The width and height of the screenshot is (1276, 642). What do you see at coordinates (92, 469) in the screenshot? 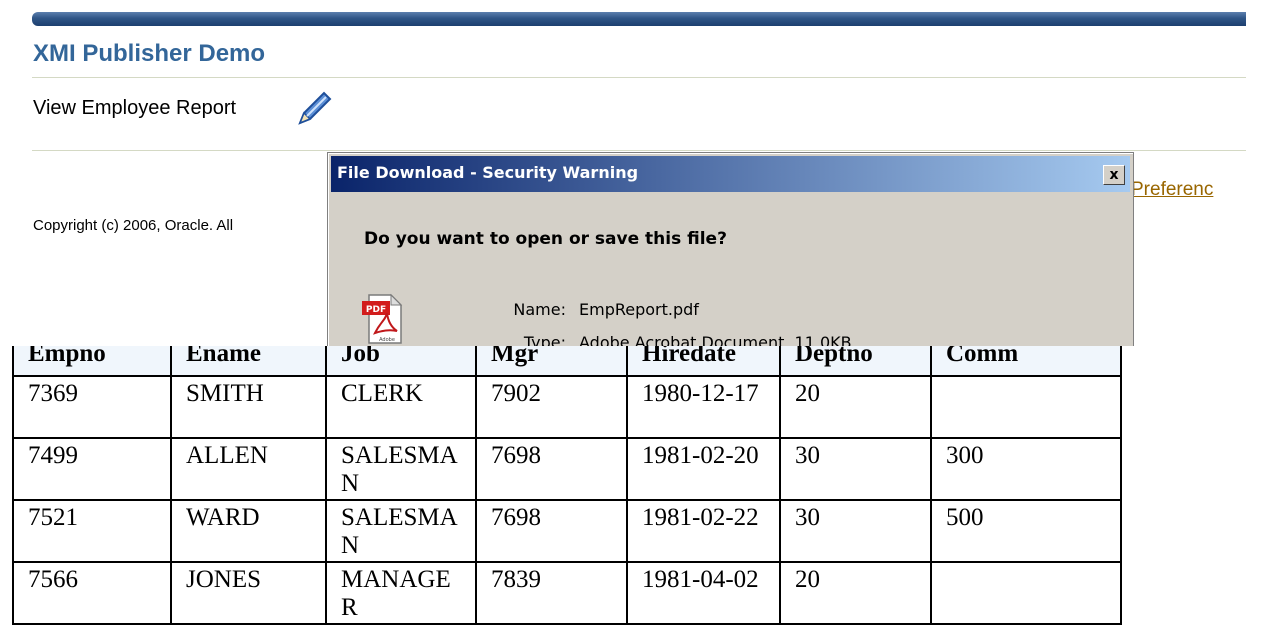
I see `table-cell: 7499` at bounding box center [92, 469].